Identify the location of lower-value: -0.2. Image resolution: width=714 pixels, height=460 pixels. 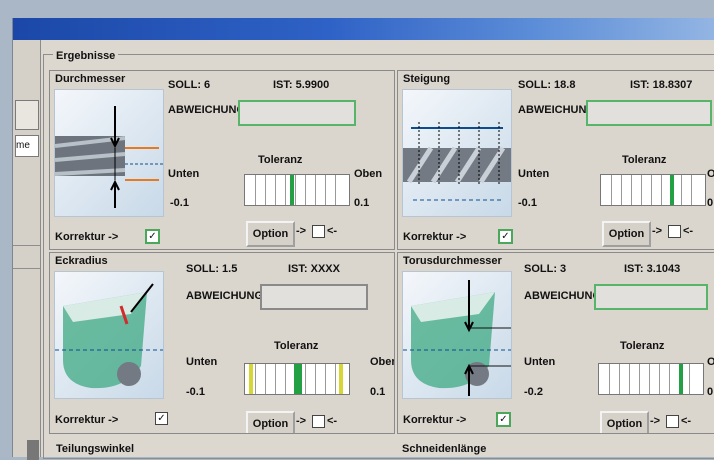
(533, 392).